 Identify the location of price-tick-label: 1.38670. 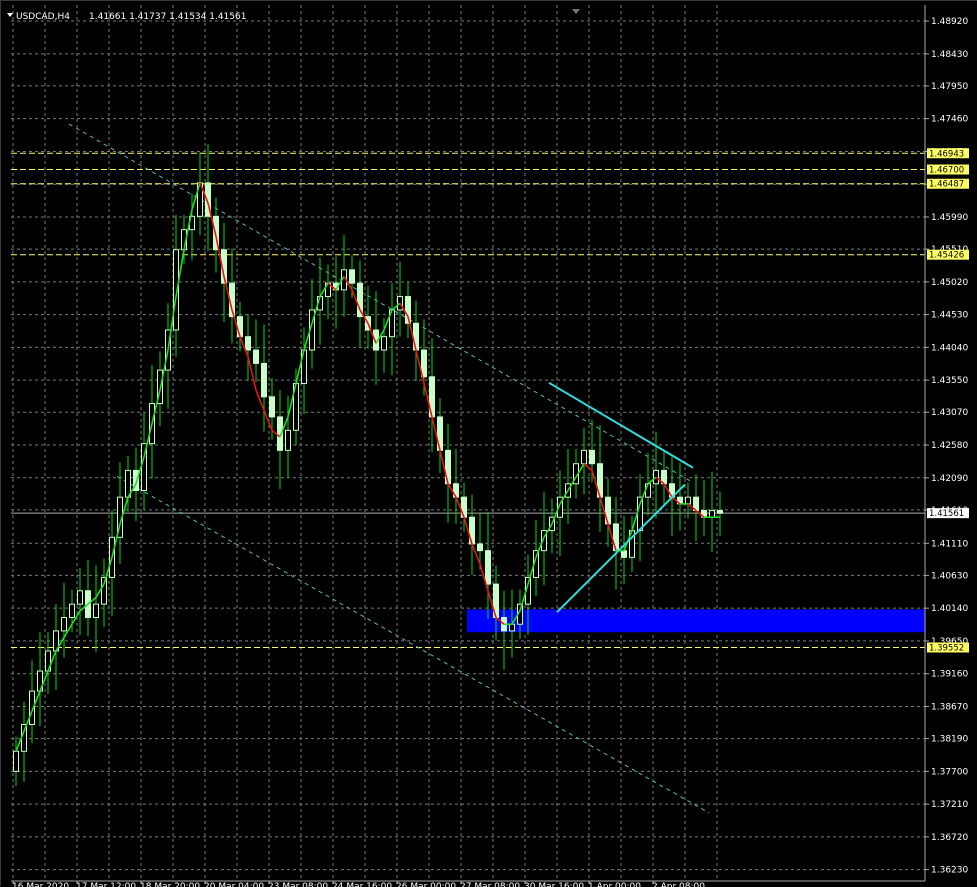
(949, 707).